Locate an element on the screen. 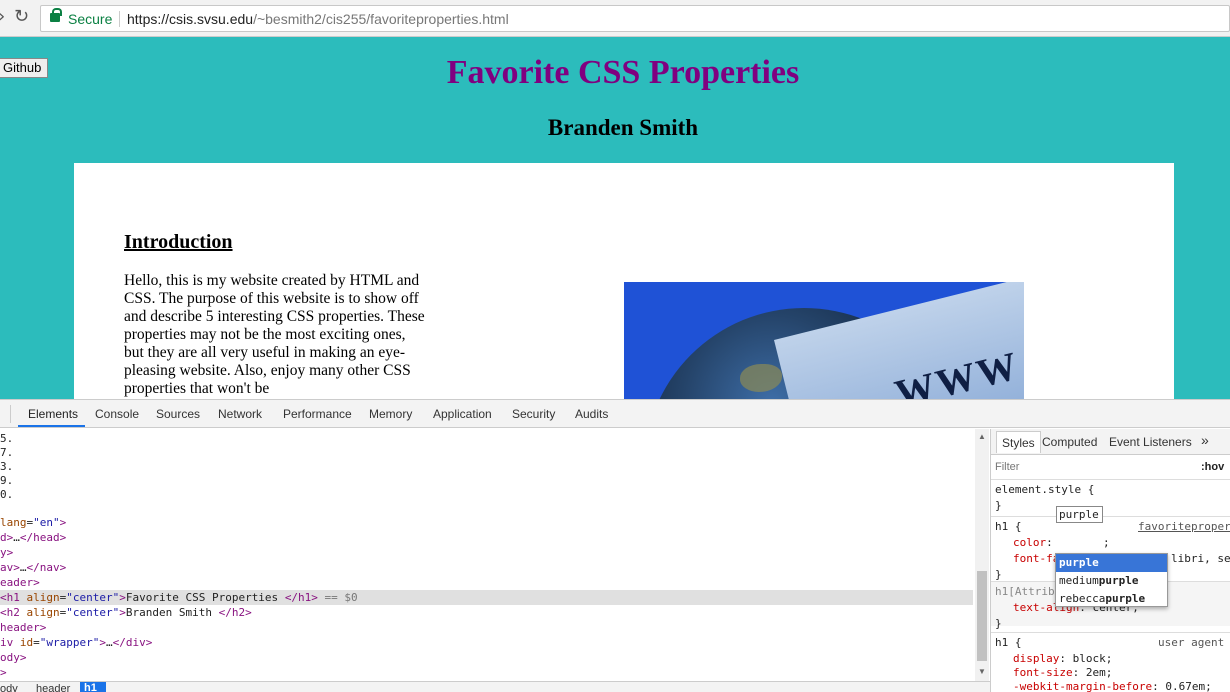  scroll-up-icon: ▲ is located at coordinates (982, 436).